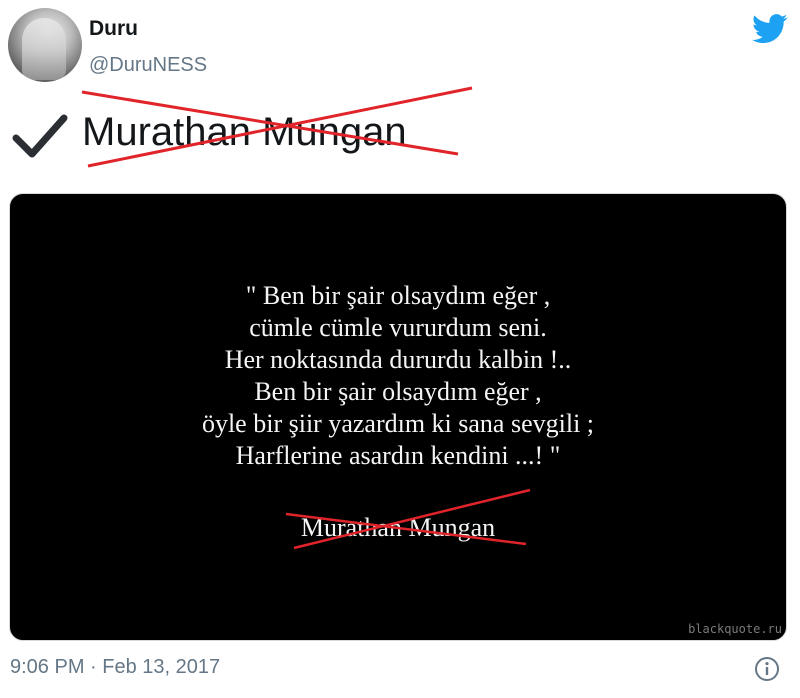  Describe the element at coordinates (115, 667) in the screenshot. I see `tweet-timestamp: 9:06 PM · Feb 13, 2017` at that location.